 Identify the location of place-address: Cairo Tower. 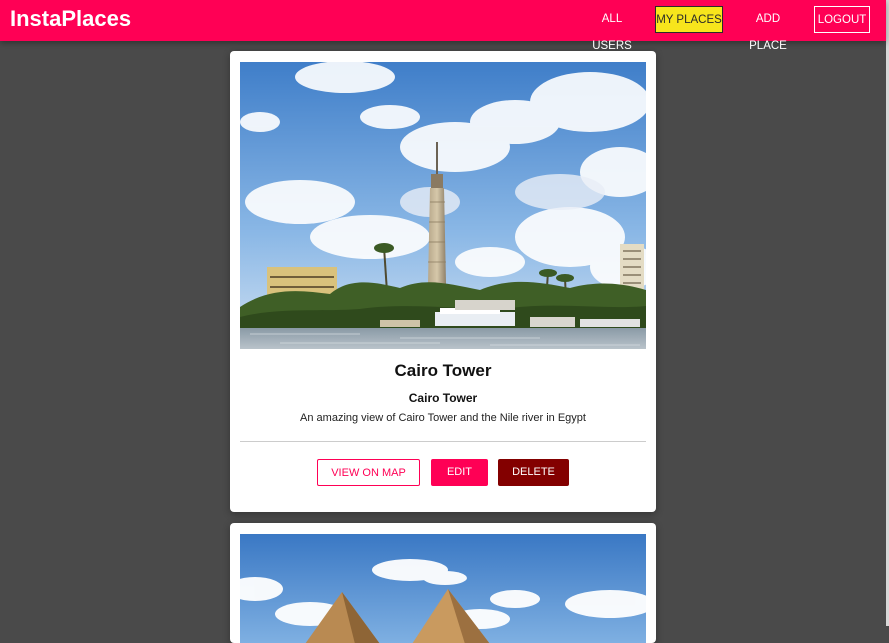
(443, 398).